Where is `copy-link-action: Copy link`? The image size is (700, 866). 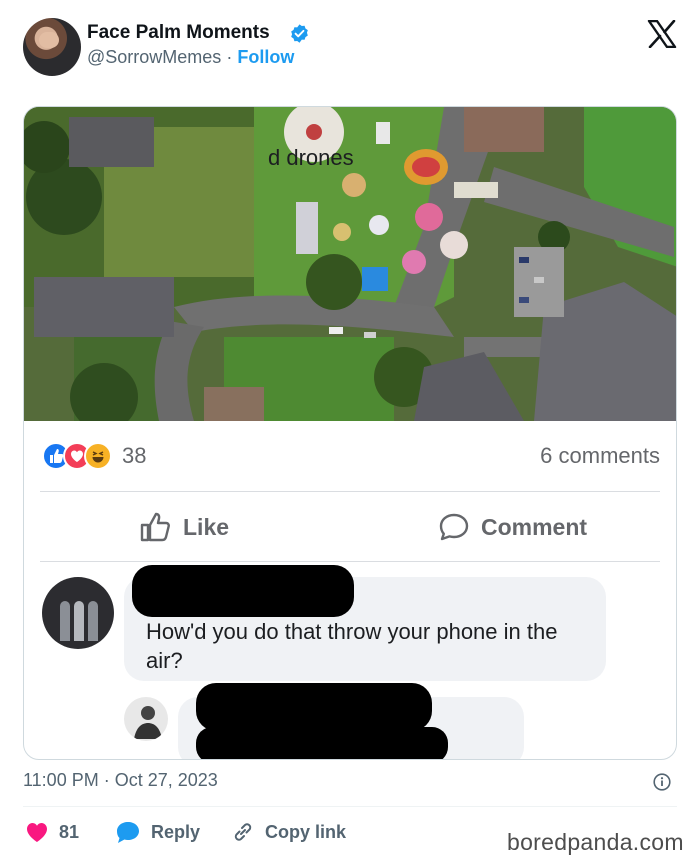 copy-link-action: Copy link is located at coordinates (288, 832).